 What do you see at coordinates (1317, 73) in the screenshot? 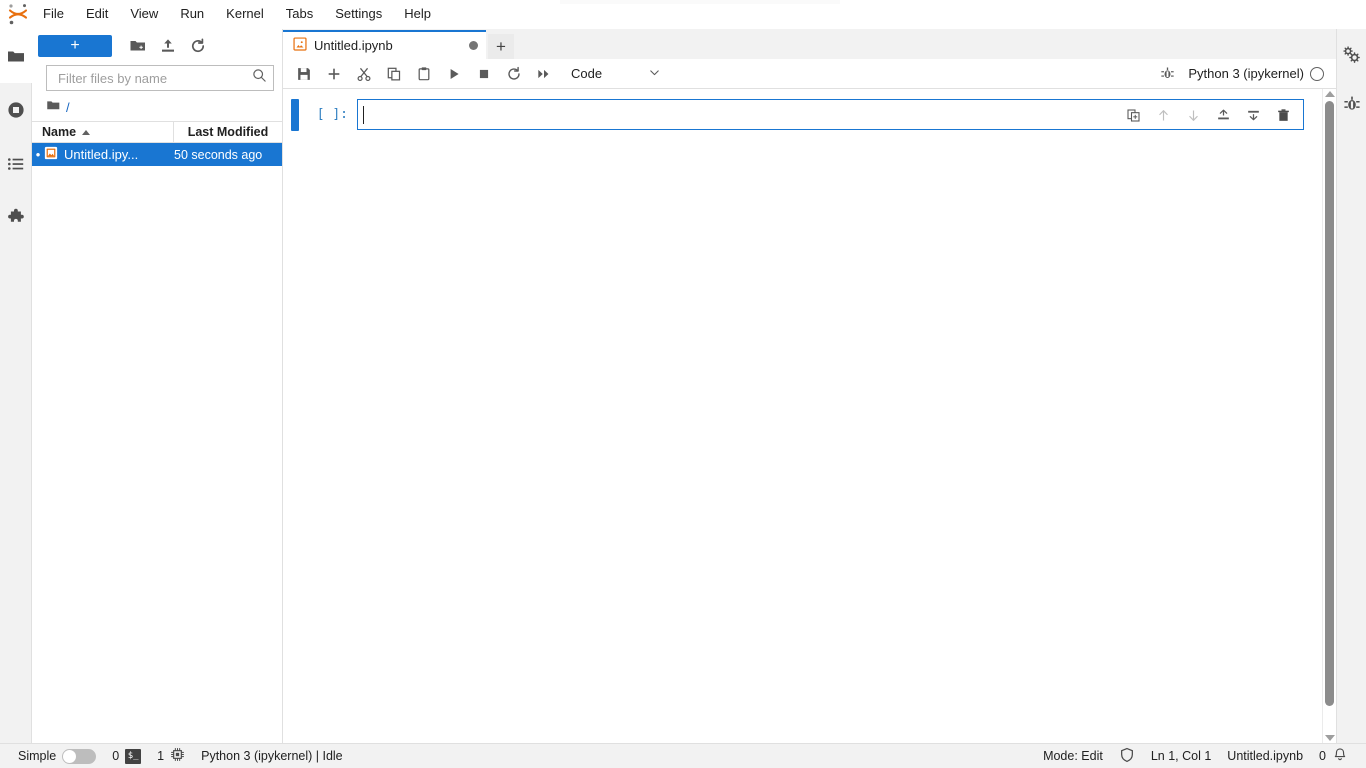
I see `kernel-status-indicator` at bounding box center [1317, 73].